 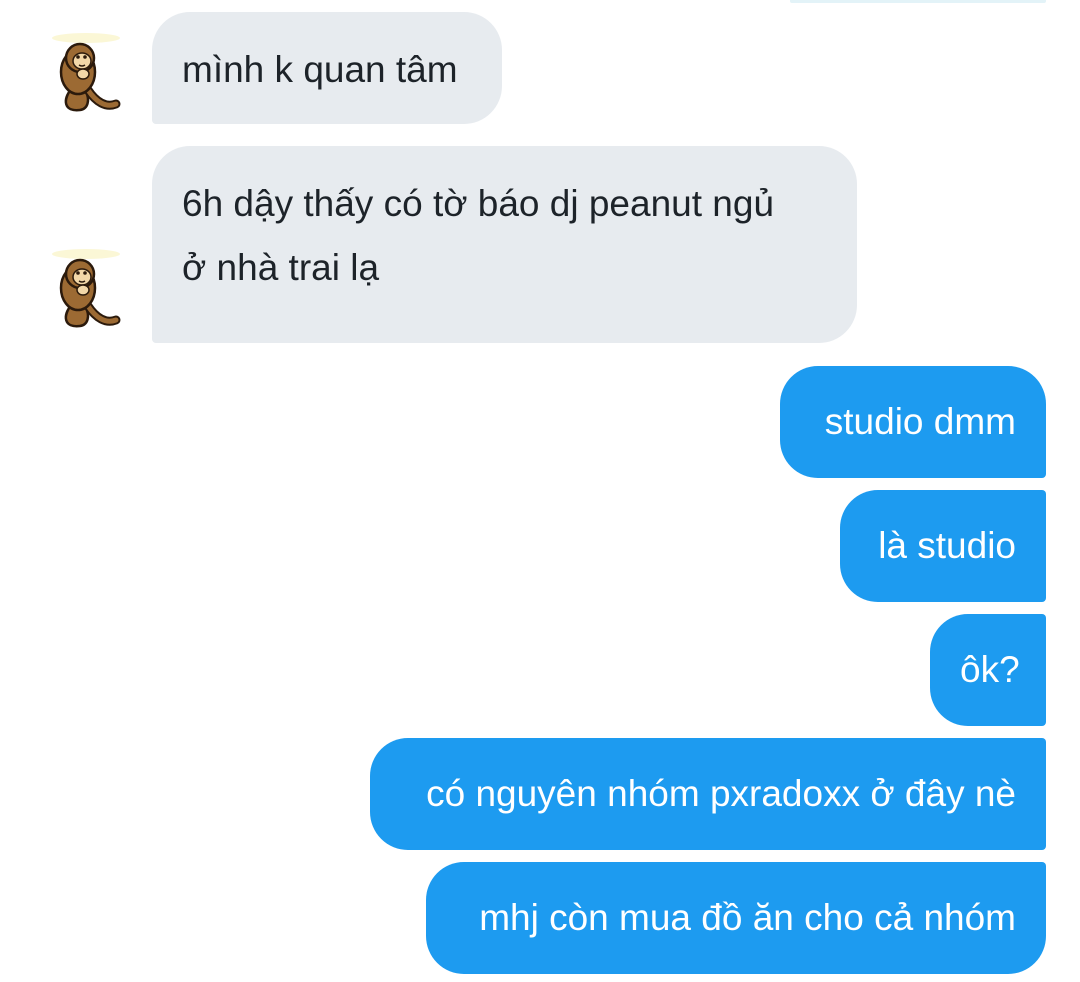 What do you see at coordinates (281, 267) in the screenshot?
I see `message-text: ở nhà trai lạ` at bounding box center [281, 267].